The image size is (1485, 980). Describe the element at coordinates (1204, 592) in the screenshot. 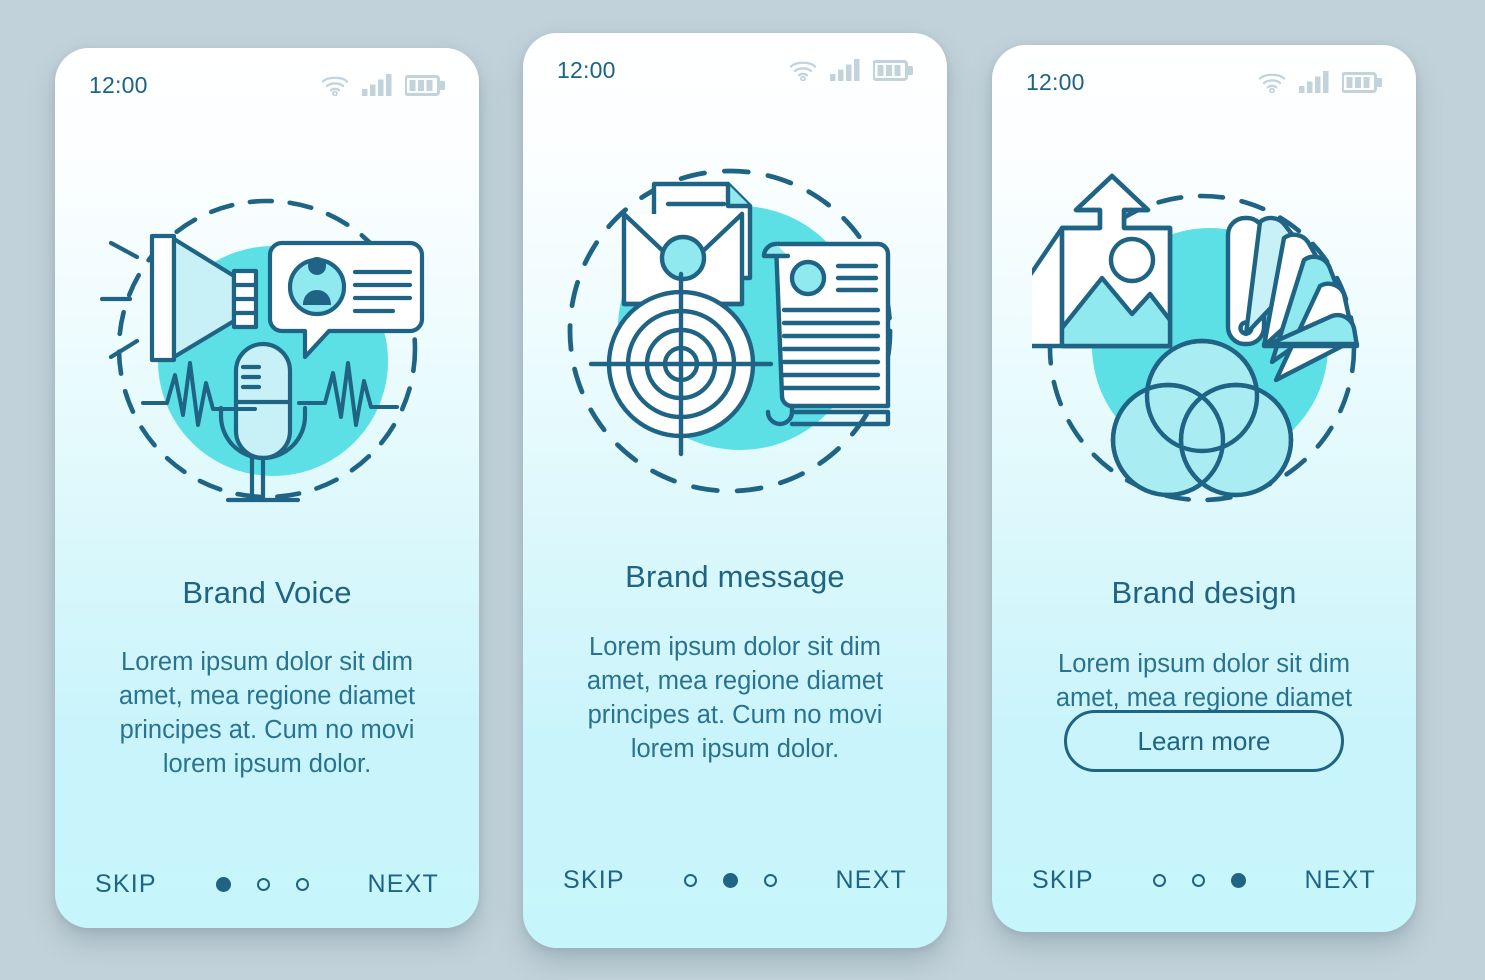

I see `page-title: Brand design` at that location.